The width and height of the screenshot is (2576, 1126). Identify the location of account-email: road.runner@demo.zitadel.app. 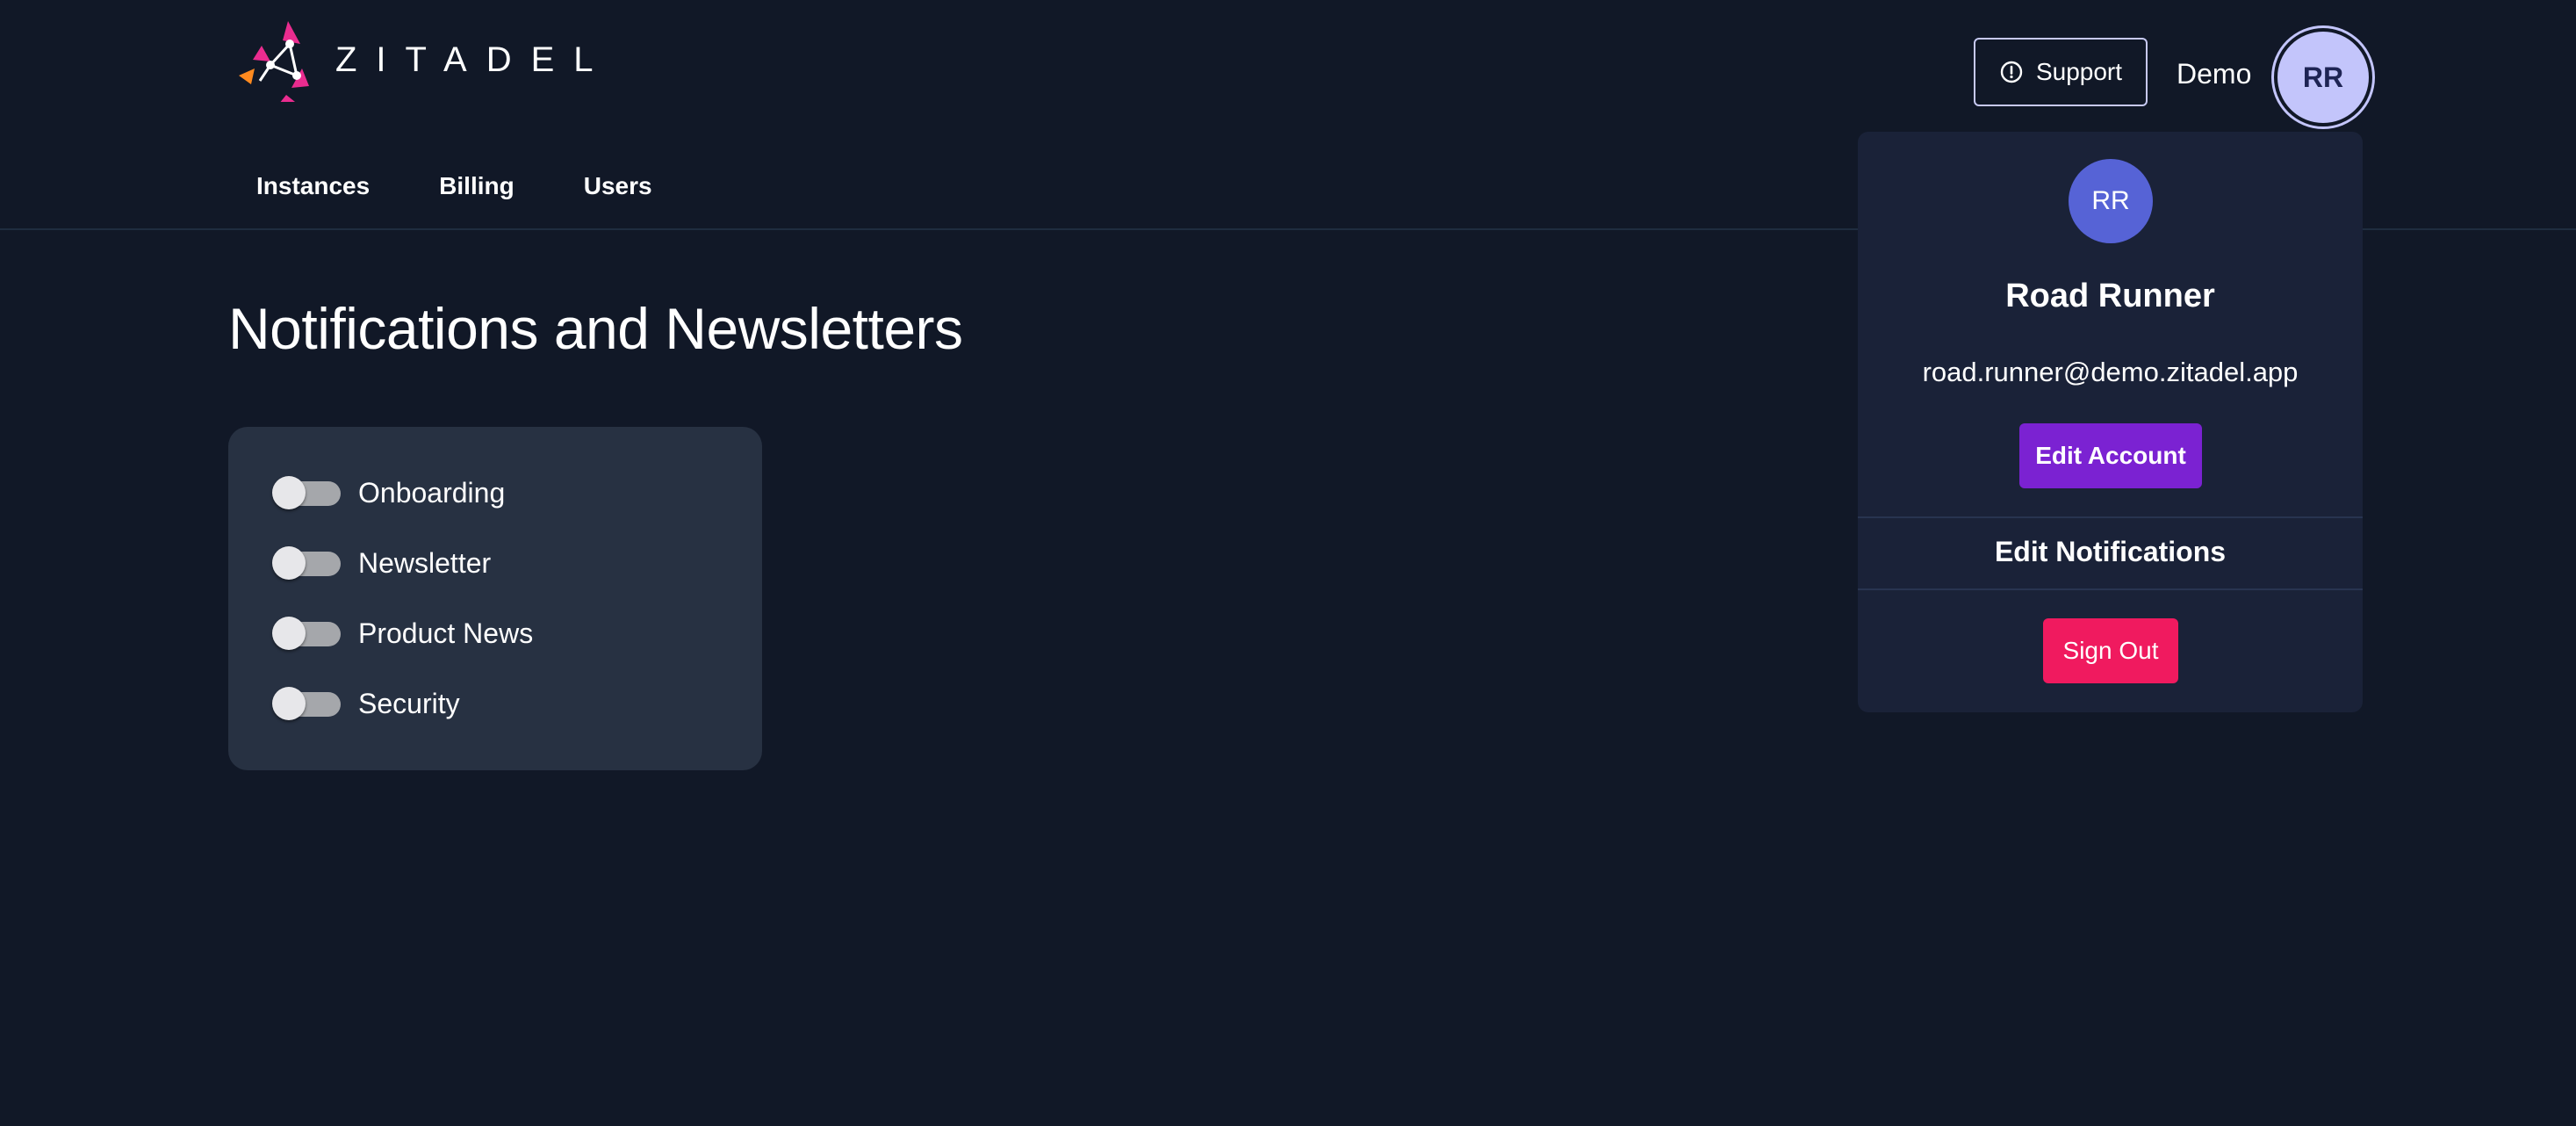
(2110, 372).